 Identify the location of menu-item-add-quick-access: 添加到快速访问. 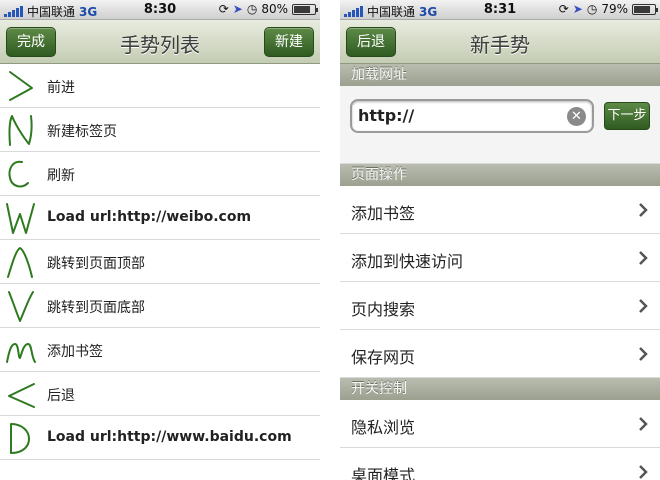
(500, 258).